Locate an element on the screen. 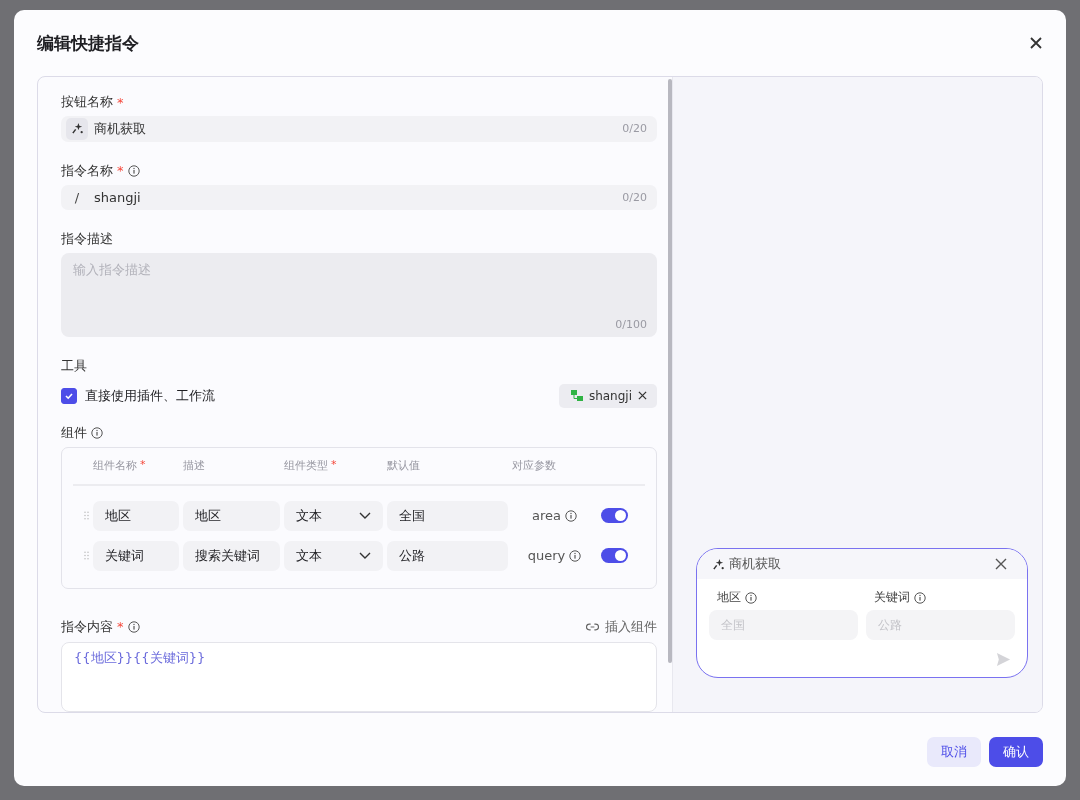  checkbox-label: 直接使用插件、工作流 is located at coordinates (150, 395).